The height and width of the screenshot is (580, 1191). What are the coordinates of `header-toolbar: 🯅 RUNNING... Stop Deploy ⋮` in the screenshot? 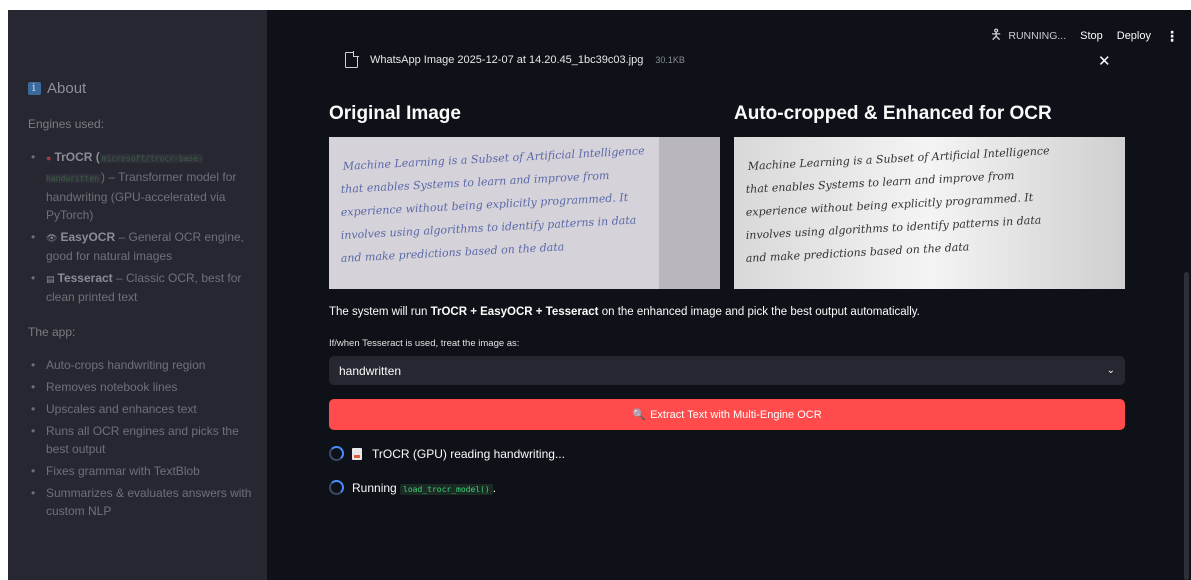 It's located at (1084, 36).